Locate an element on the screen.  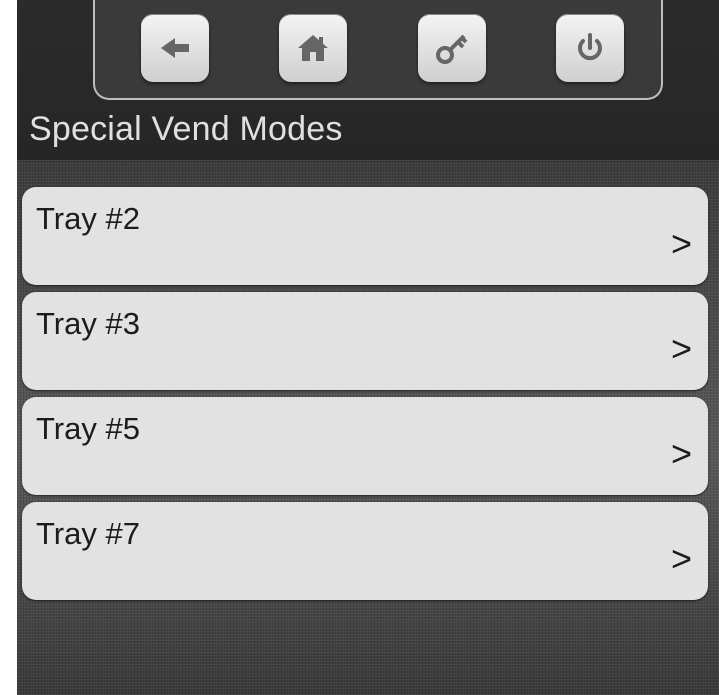
tray-label: Tray #5 is located at coordinates (88, 428).